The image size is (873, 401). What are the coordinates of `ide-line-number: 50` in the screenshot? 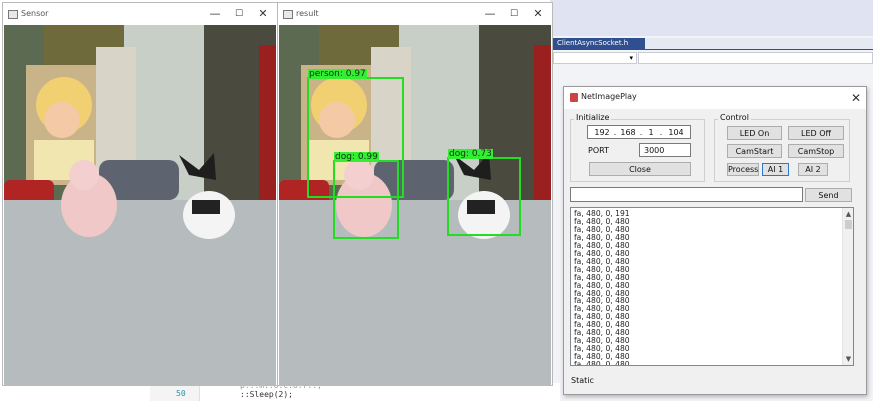 It's located at (181, 393).